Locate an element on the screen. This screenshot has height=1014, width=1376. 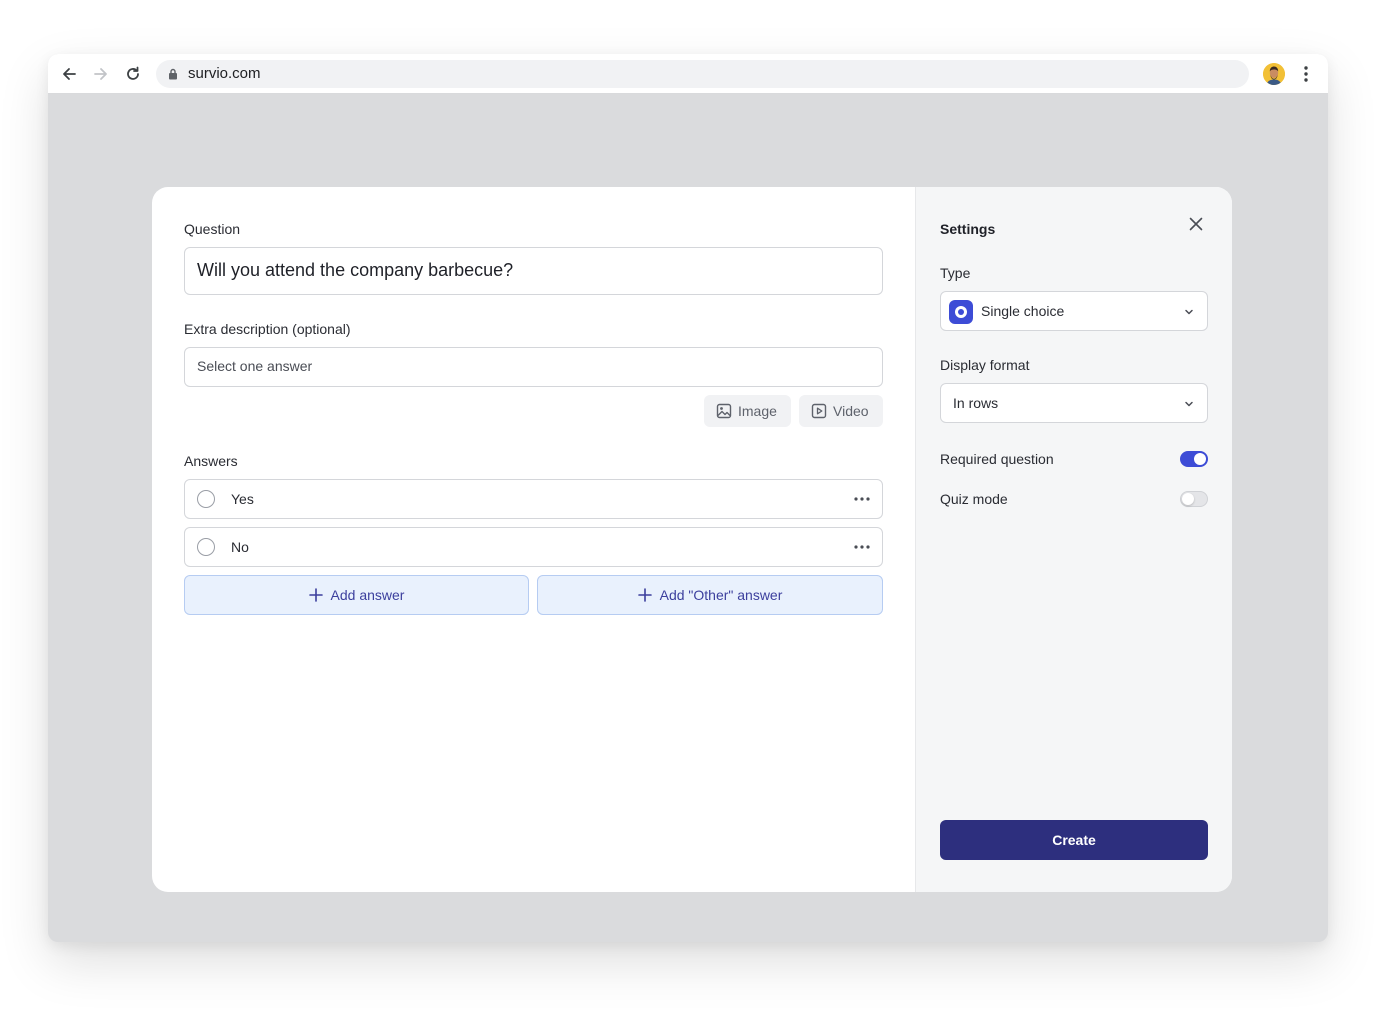
add-other-answer-label: Add "Other" answer is located at coordinates (721, 595).